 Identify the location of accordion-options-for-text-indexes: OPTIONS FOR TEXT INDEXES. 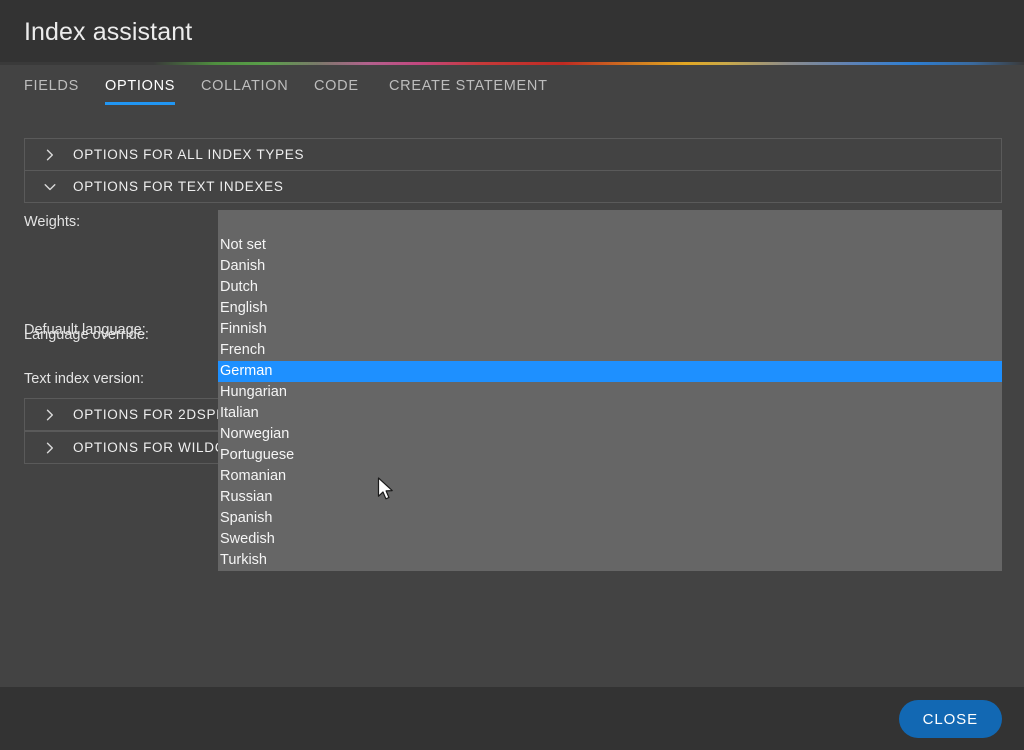
(513, 186).